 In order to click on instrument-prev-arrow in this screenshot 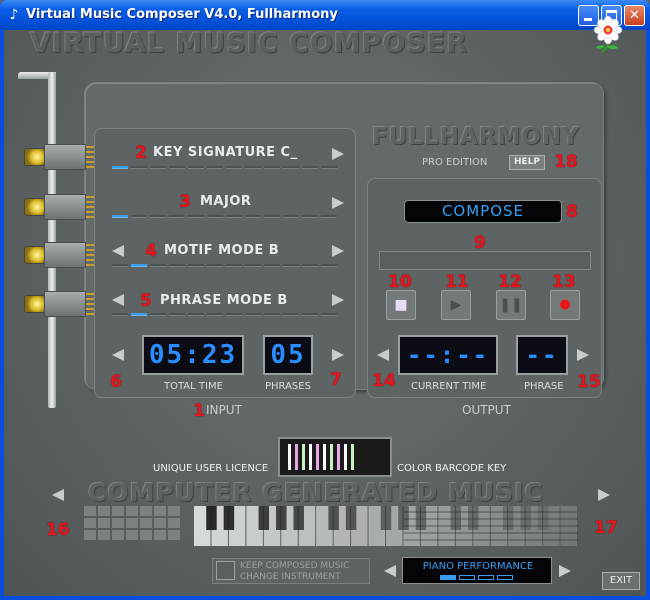, I will do `click(390, 571)`.